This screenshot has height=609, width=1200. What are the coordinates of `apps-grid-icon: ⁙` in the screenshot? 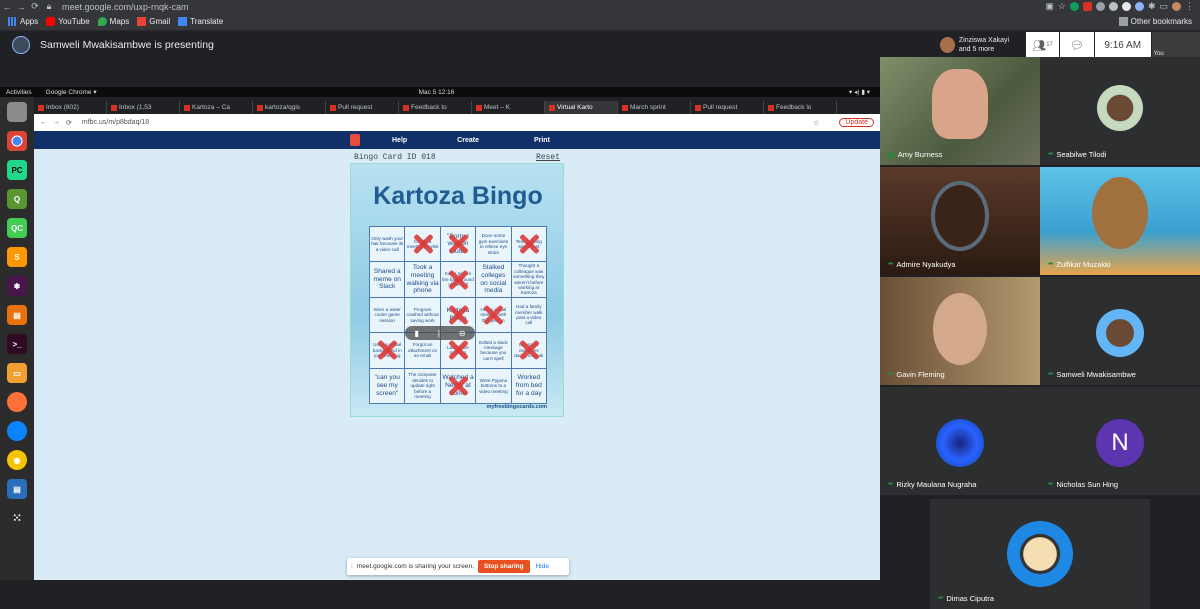 It's located at (17, 518).